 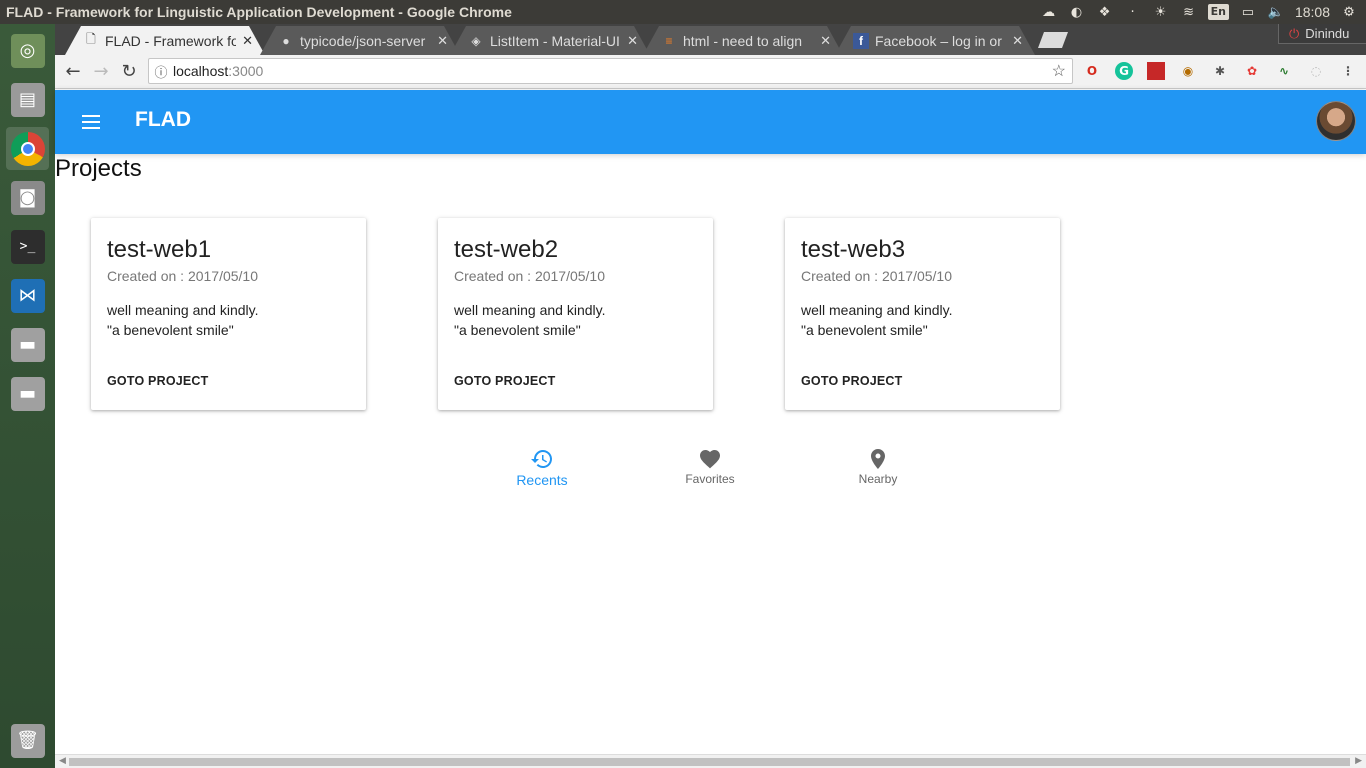 What do you see at coordinates (1133, 12) in the screenshot?
I see `weather-icon: ·` at bounding box center [1133, 12].